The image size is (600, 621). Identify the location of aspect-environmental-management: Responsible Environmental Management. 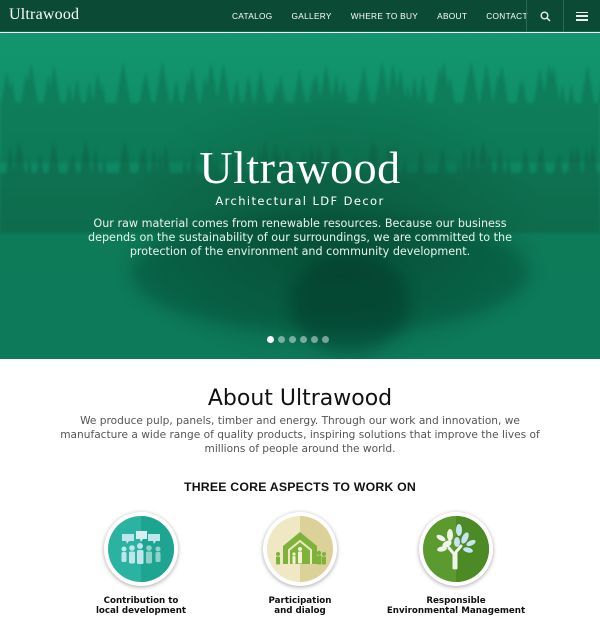
(456, 564).